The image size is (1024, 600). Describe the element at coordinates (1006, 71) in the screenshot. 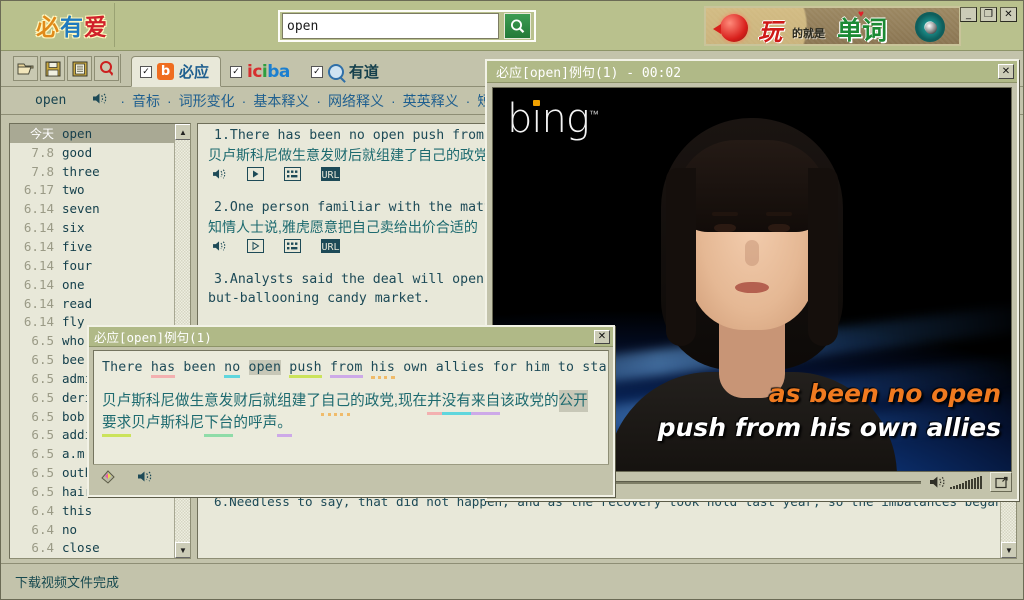

I see `video-close-button: ✕` at that location.